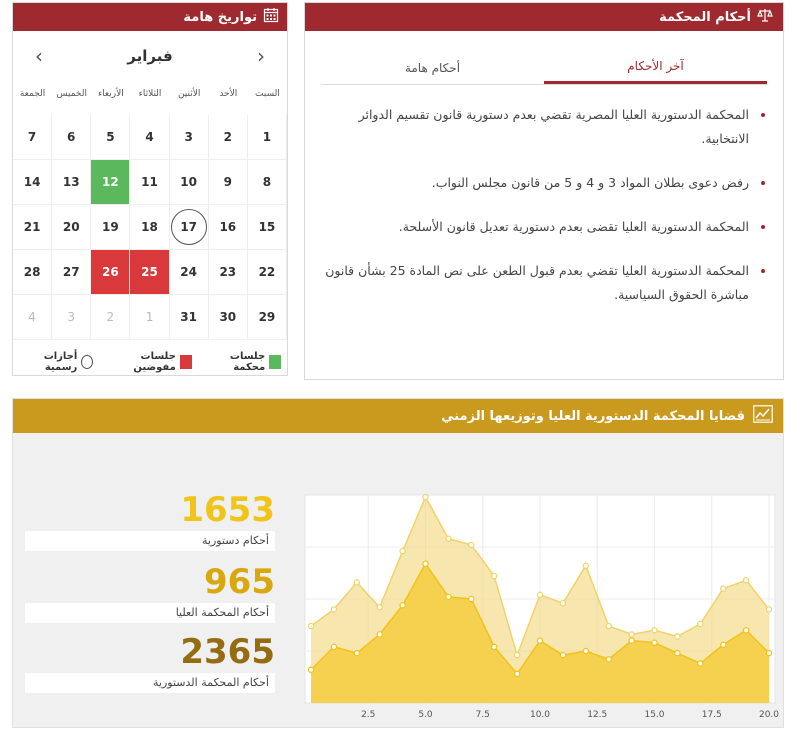 This screenshot has height=754, width=804. What do you see at coordinates (150, 17) in the screenshot?
I see `calendar-header: تواريخ هامة` at bounding box center [150, 17].